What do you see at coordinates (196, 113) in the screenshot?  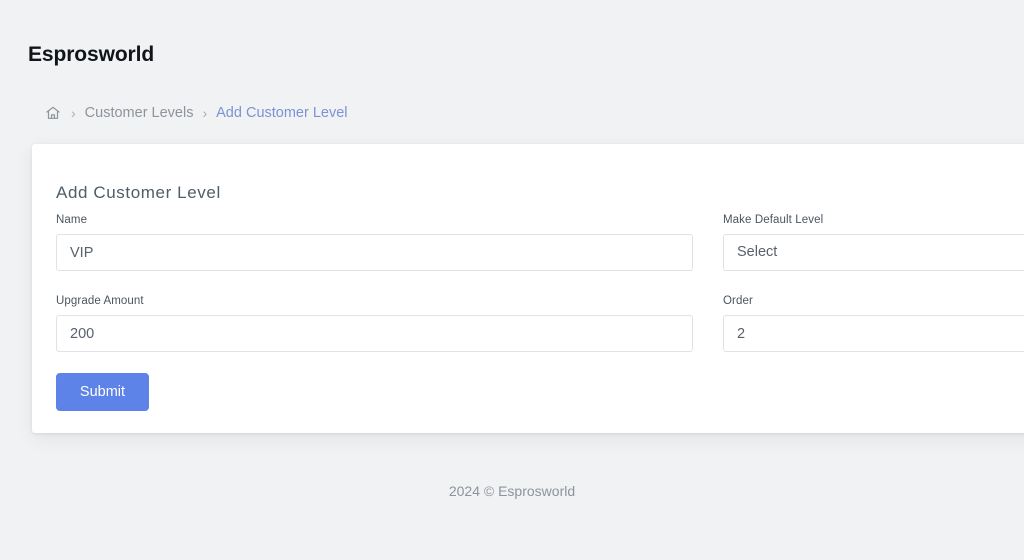 I see `breadcrumb: › Customer Levels › Add Customer Level` at bounding box center [196, 113].